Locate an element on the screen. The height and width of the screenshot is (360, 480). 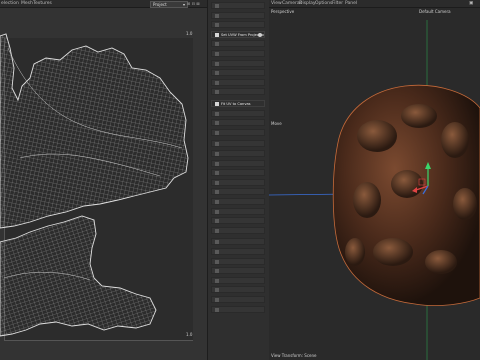
menu-selection: election is located at coordinates (10, 3).